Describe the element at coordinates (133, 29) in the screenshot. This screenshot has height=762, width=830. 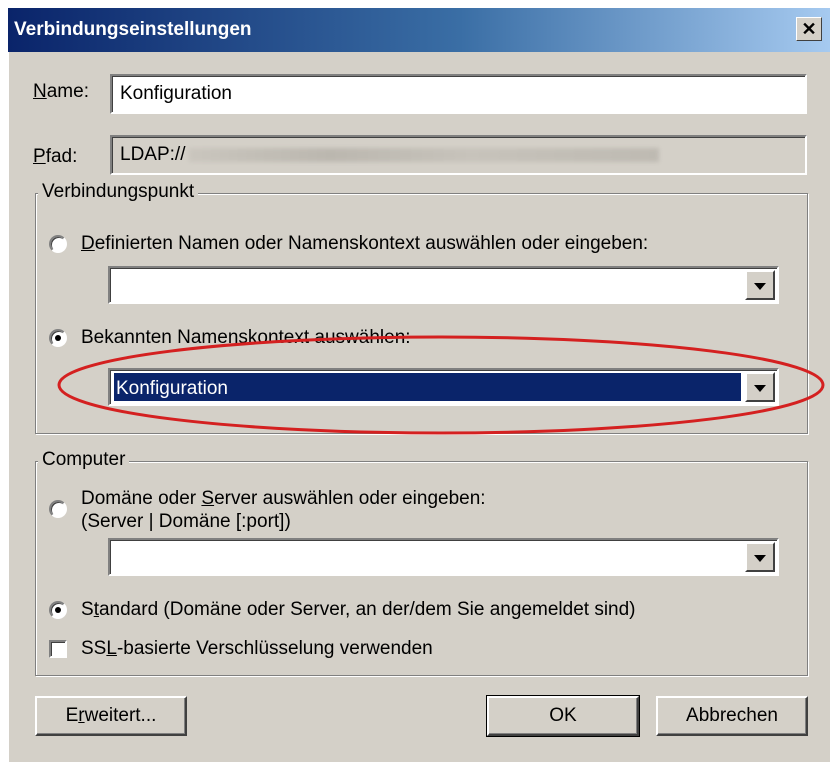
I see `window-title: Verbindungseinstellungen` at that location.